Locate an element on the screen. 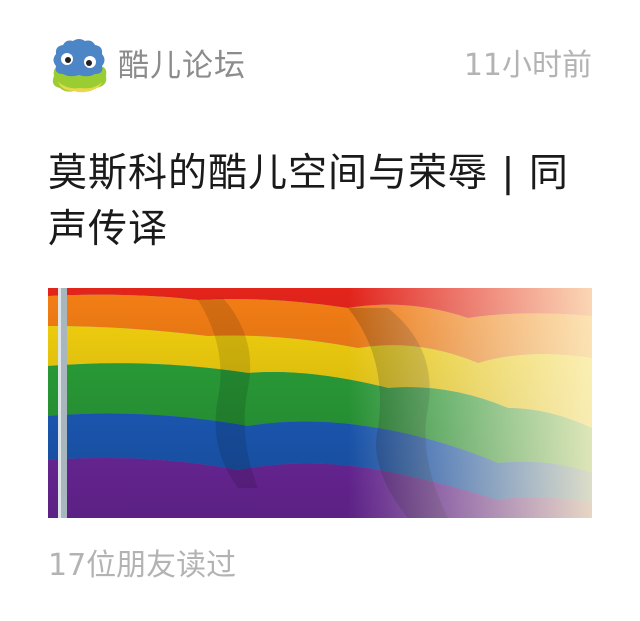 The image size is (640, 621). blob-monster-avatar-icon is located at coordinates (79, 66).